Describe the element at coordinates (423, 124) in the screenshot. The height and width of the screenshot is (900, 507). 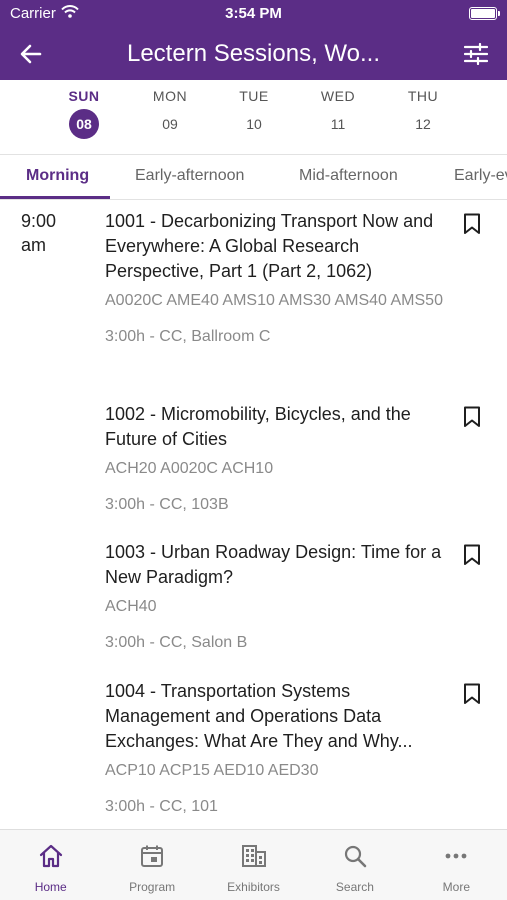
I see `date-number: 12` at that location.